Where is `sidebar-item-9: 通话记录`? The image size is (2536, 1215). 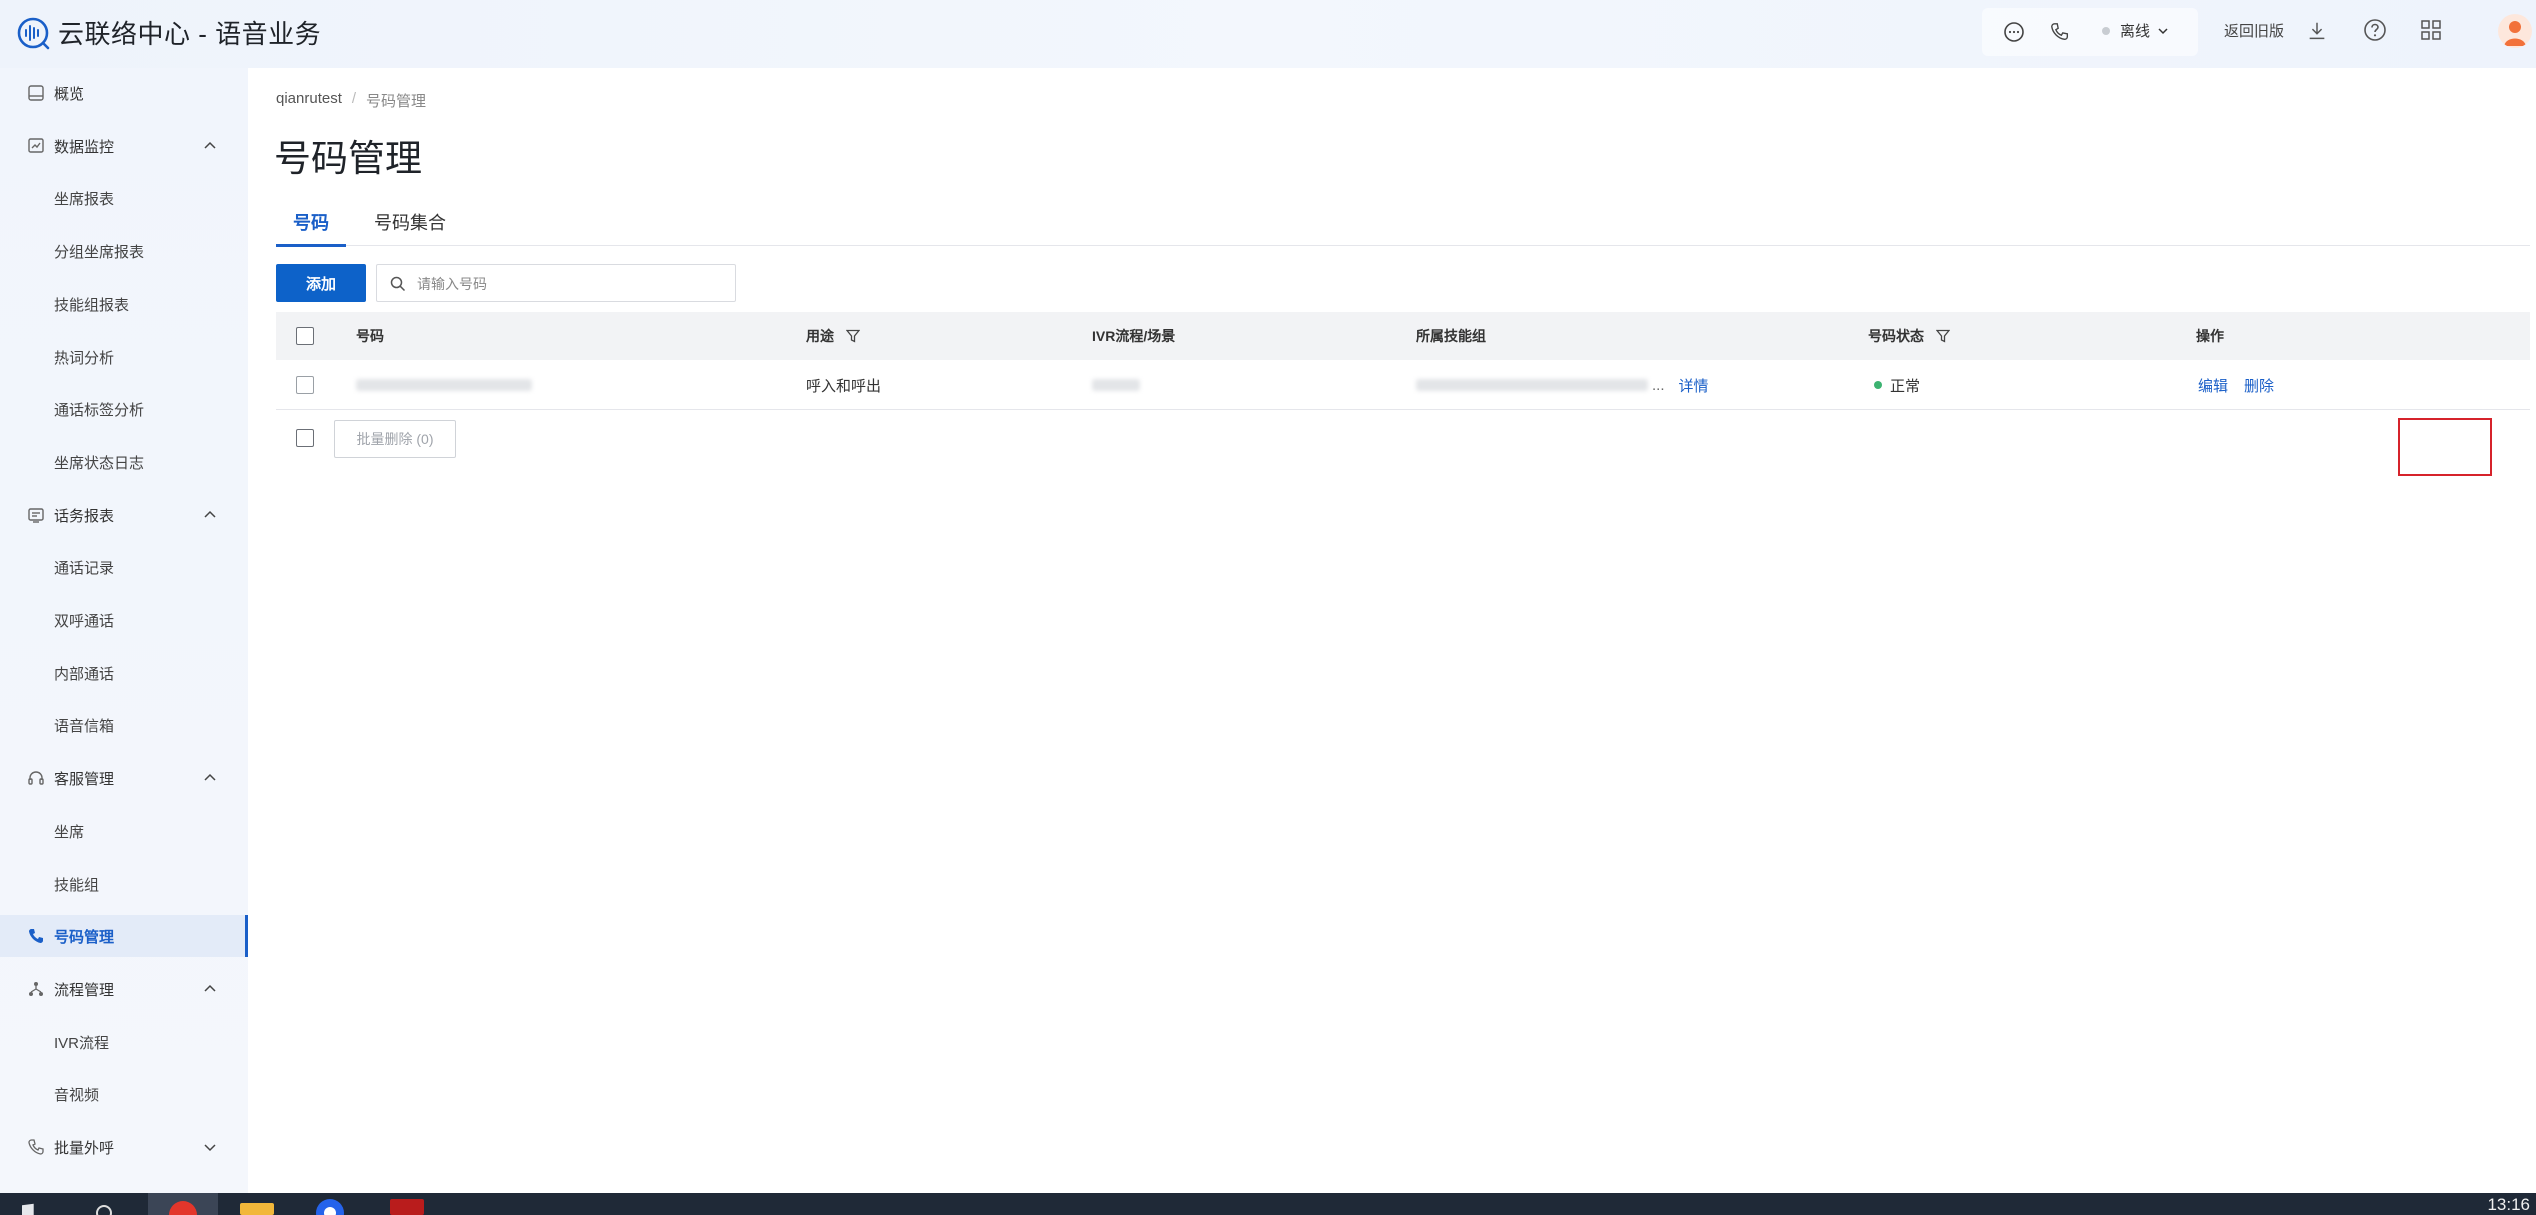
sidebar-item-9: 通话记录 is located at coordinates (124, 567).